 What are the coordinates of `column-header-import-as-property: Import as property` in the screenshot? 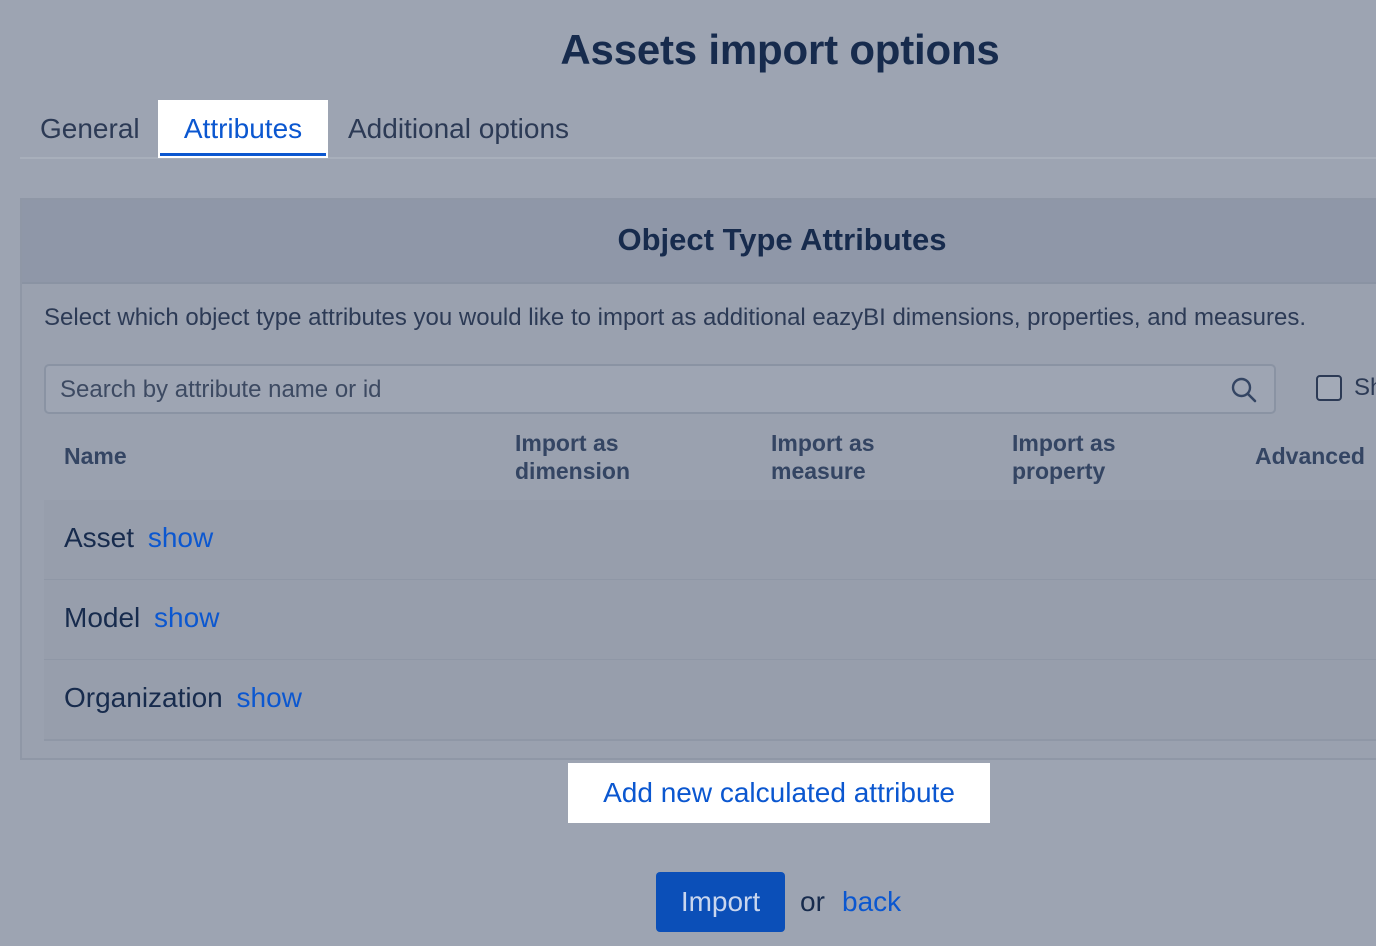 It's located at (1064, 457).